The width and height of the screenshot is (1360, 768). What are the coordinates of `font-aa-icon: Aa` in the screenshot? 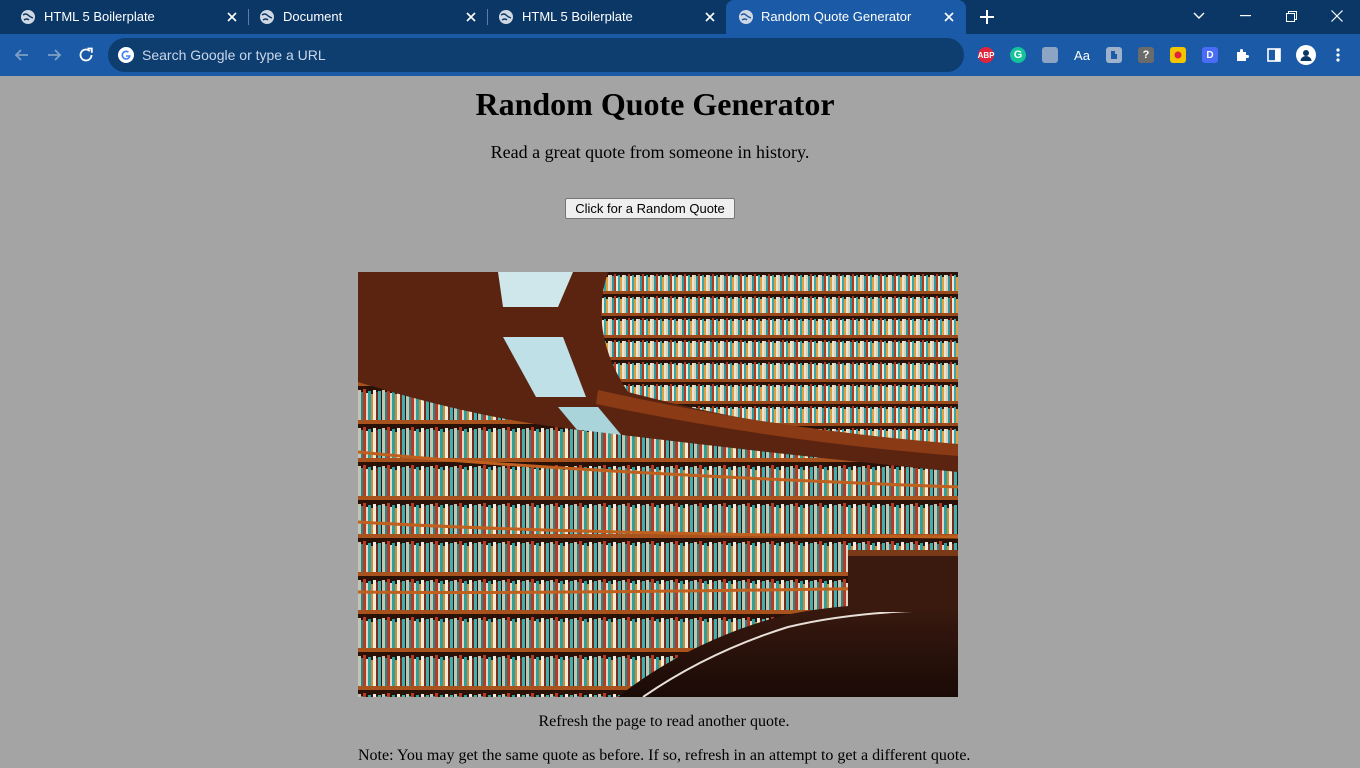 It's located at (1082, 55).